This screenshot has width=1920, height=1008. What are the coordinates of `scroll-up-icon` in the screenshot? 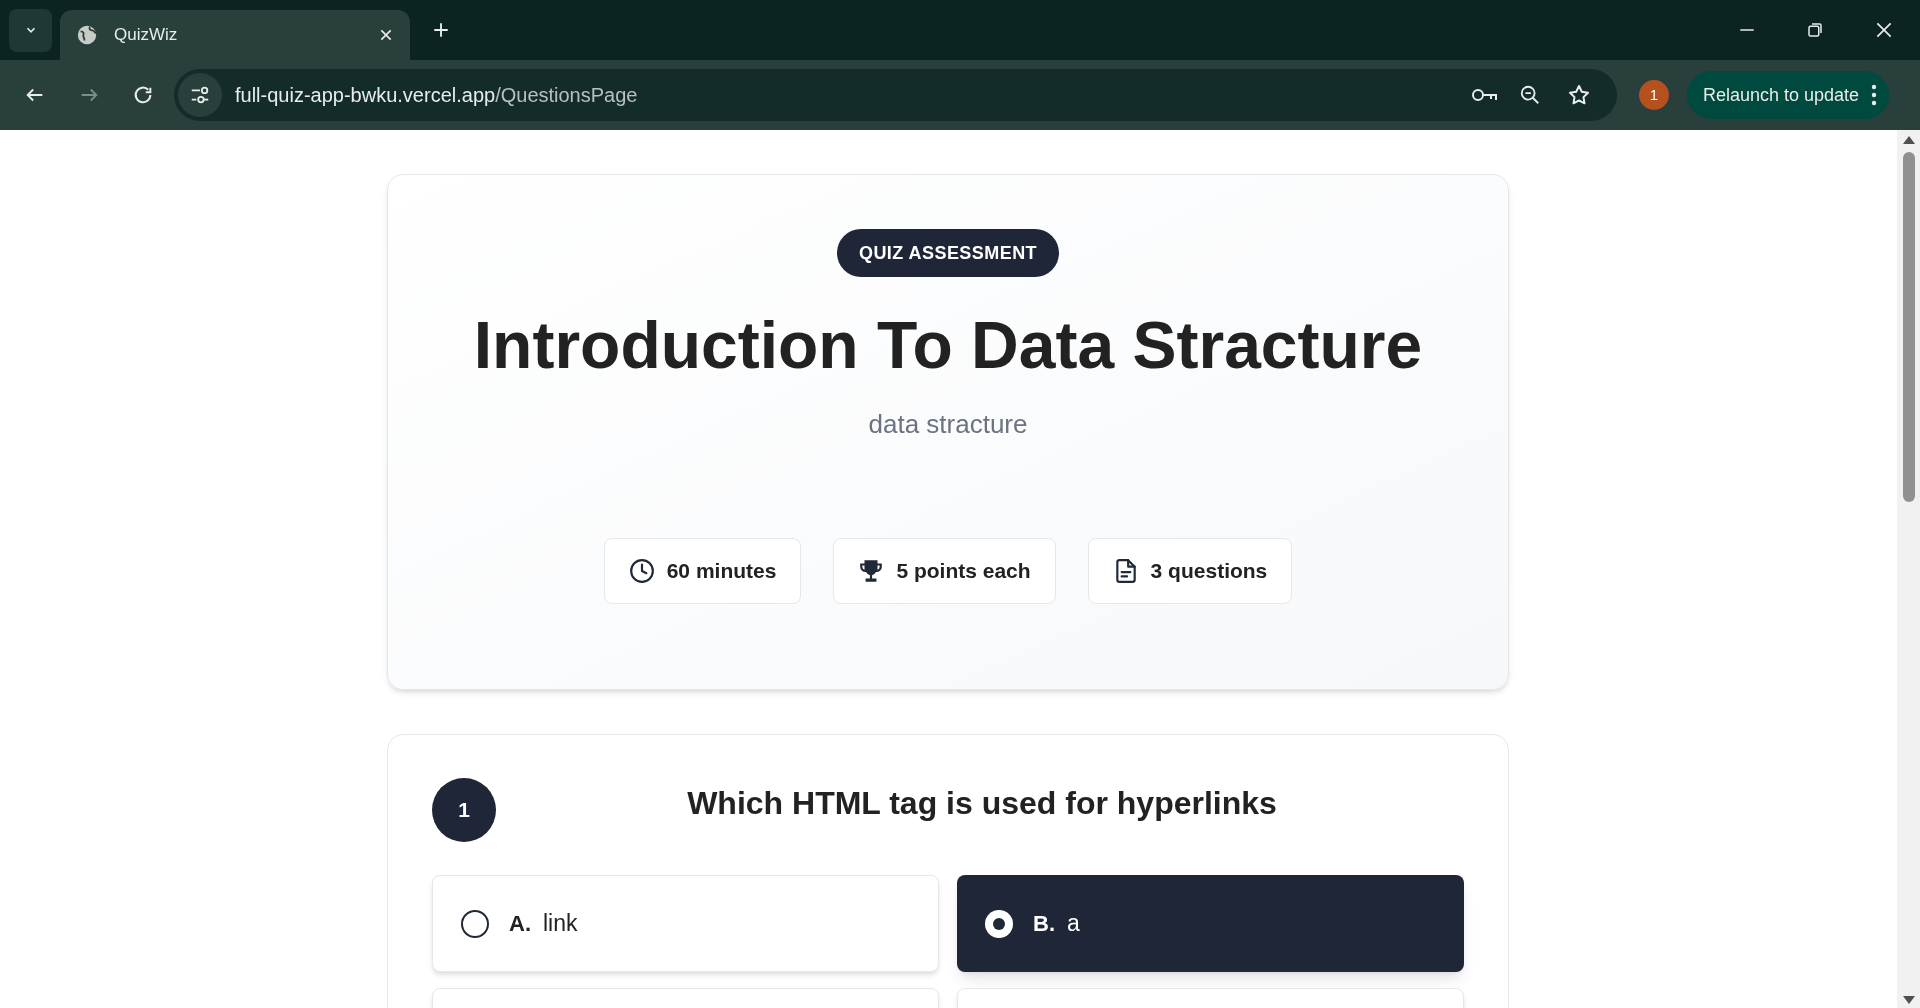 It's located at (1908, 140).